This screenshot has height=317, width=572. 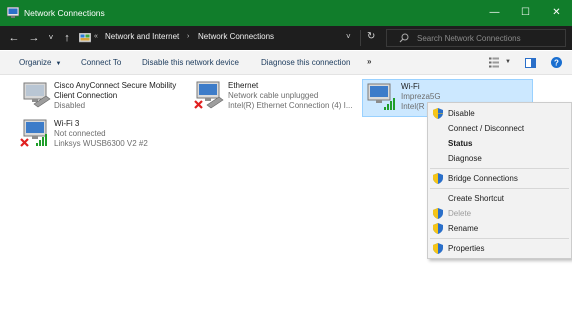 I want to click on menu-item-label: Status, so click(x=460, y=143).